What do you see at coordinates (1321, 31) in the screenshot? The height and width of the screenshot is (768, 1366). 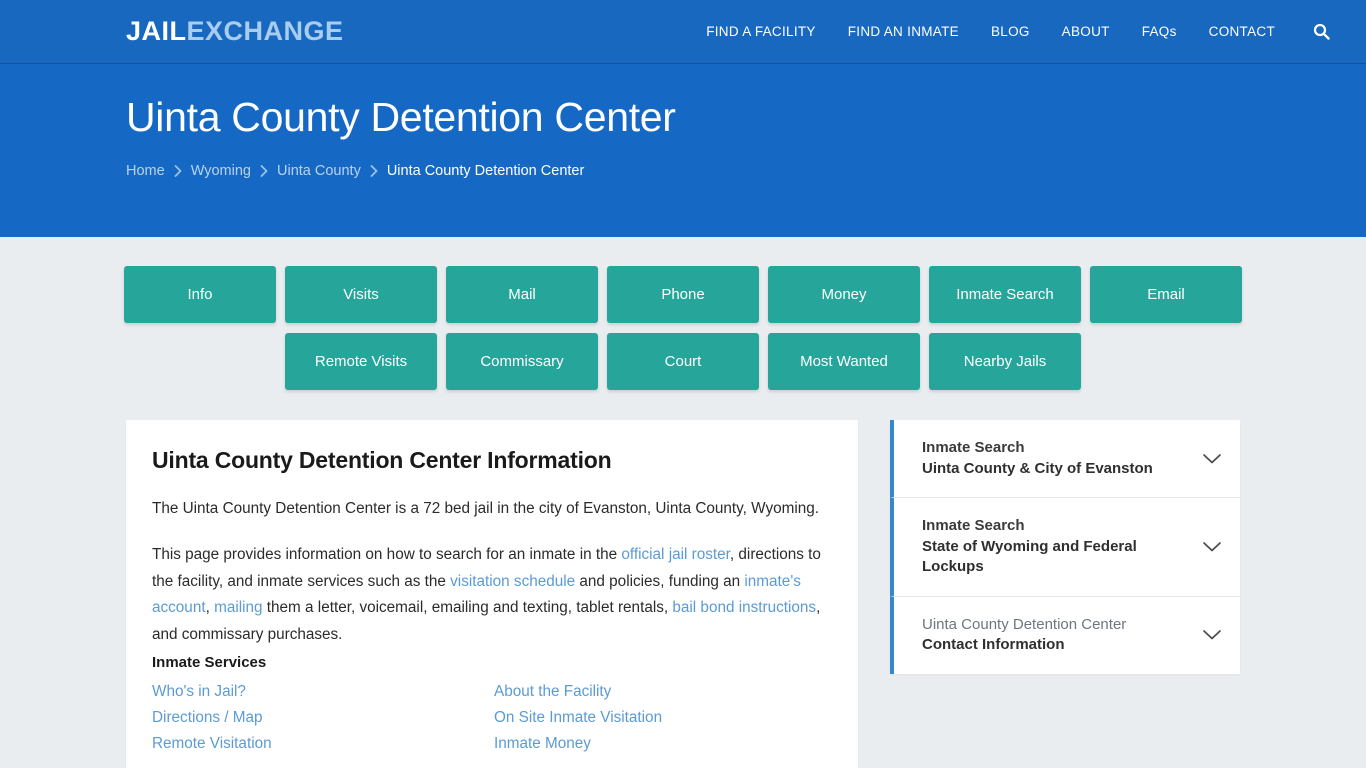 I see `search-icon` at bounding box center [1321, 31].